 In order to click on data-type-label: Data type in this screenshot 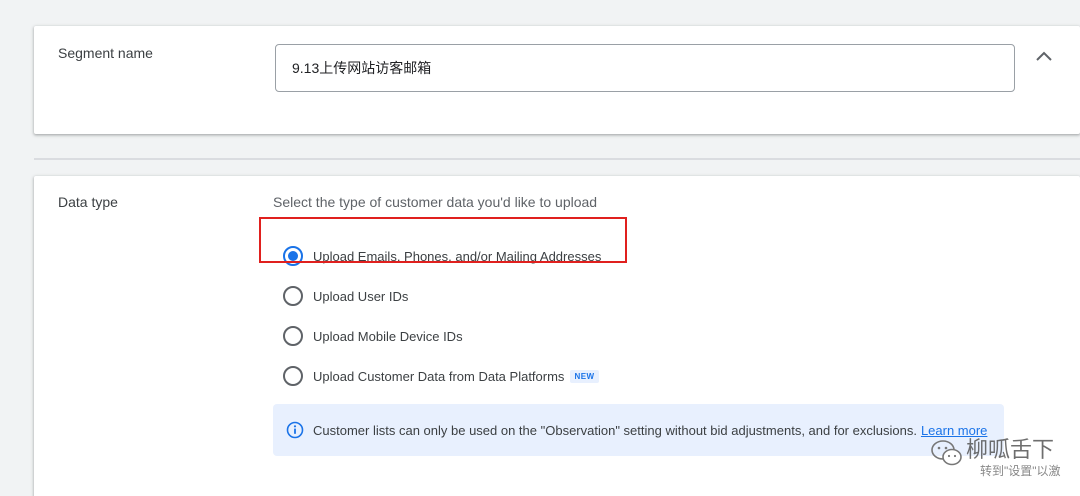, I will do `click(88, 202)`.